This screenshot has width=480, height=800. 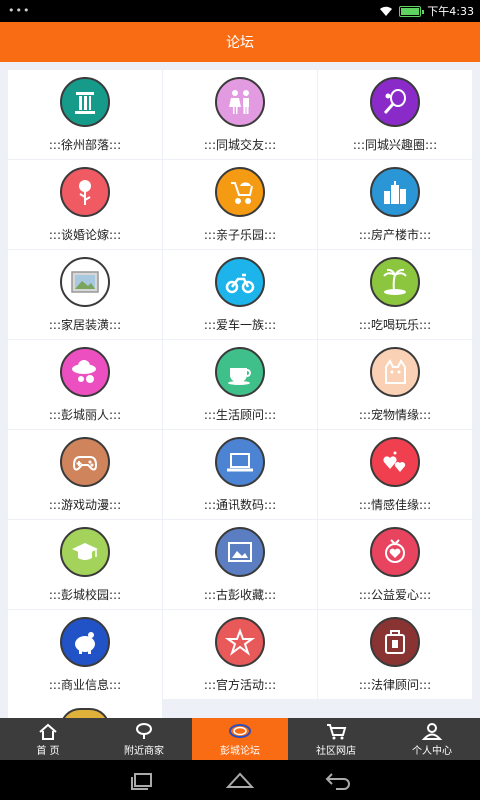 I want to click on location-icon, so click(x=144, y=730).